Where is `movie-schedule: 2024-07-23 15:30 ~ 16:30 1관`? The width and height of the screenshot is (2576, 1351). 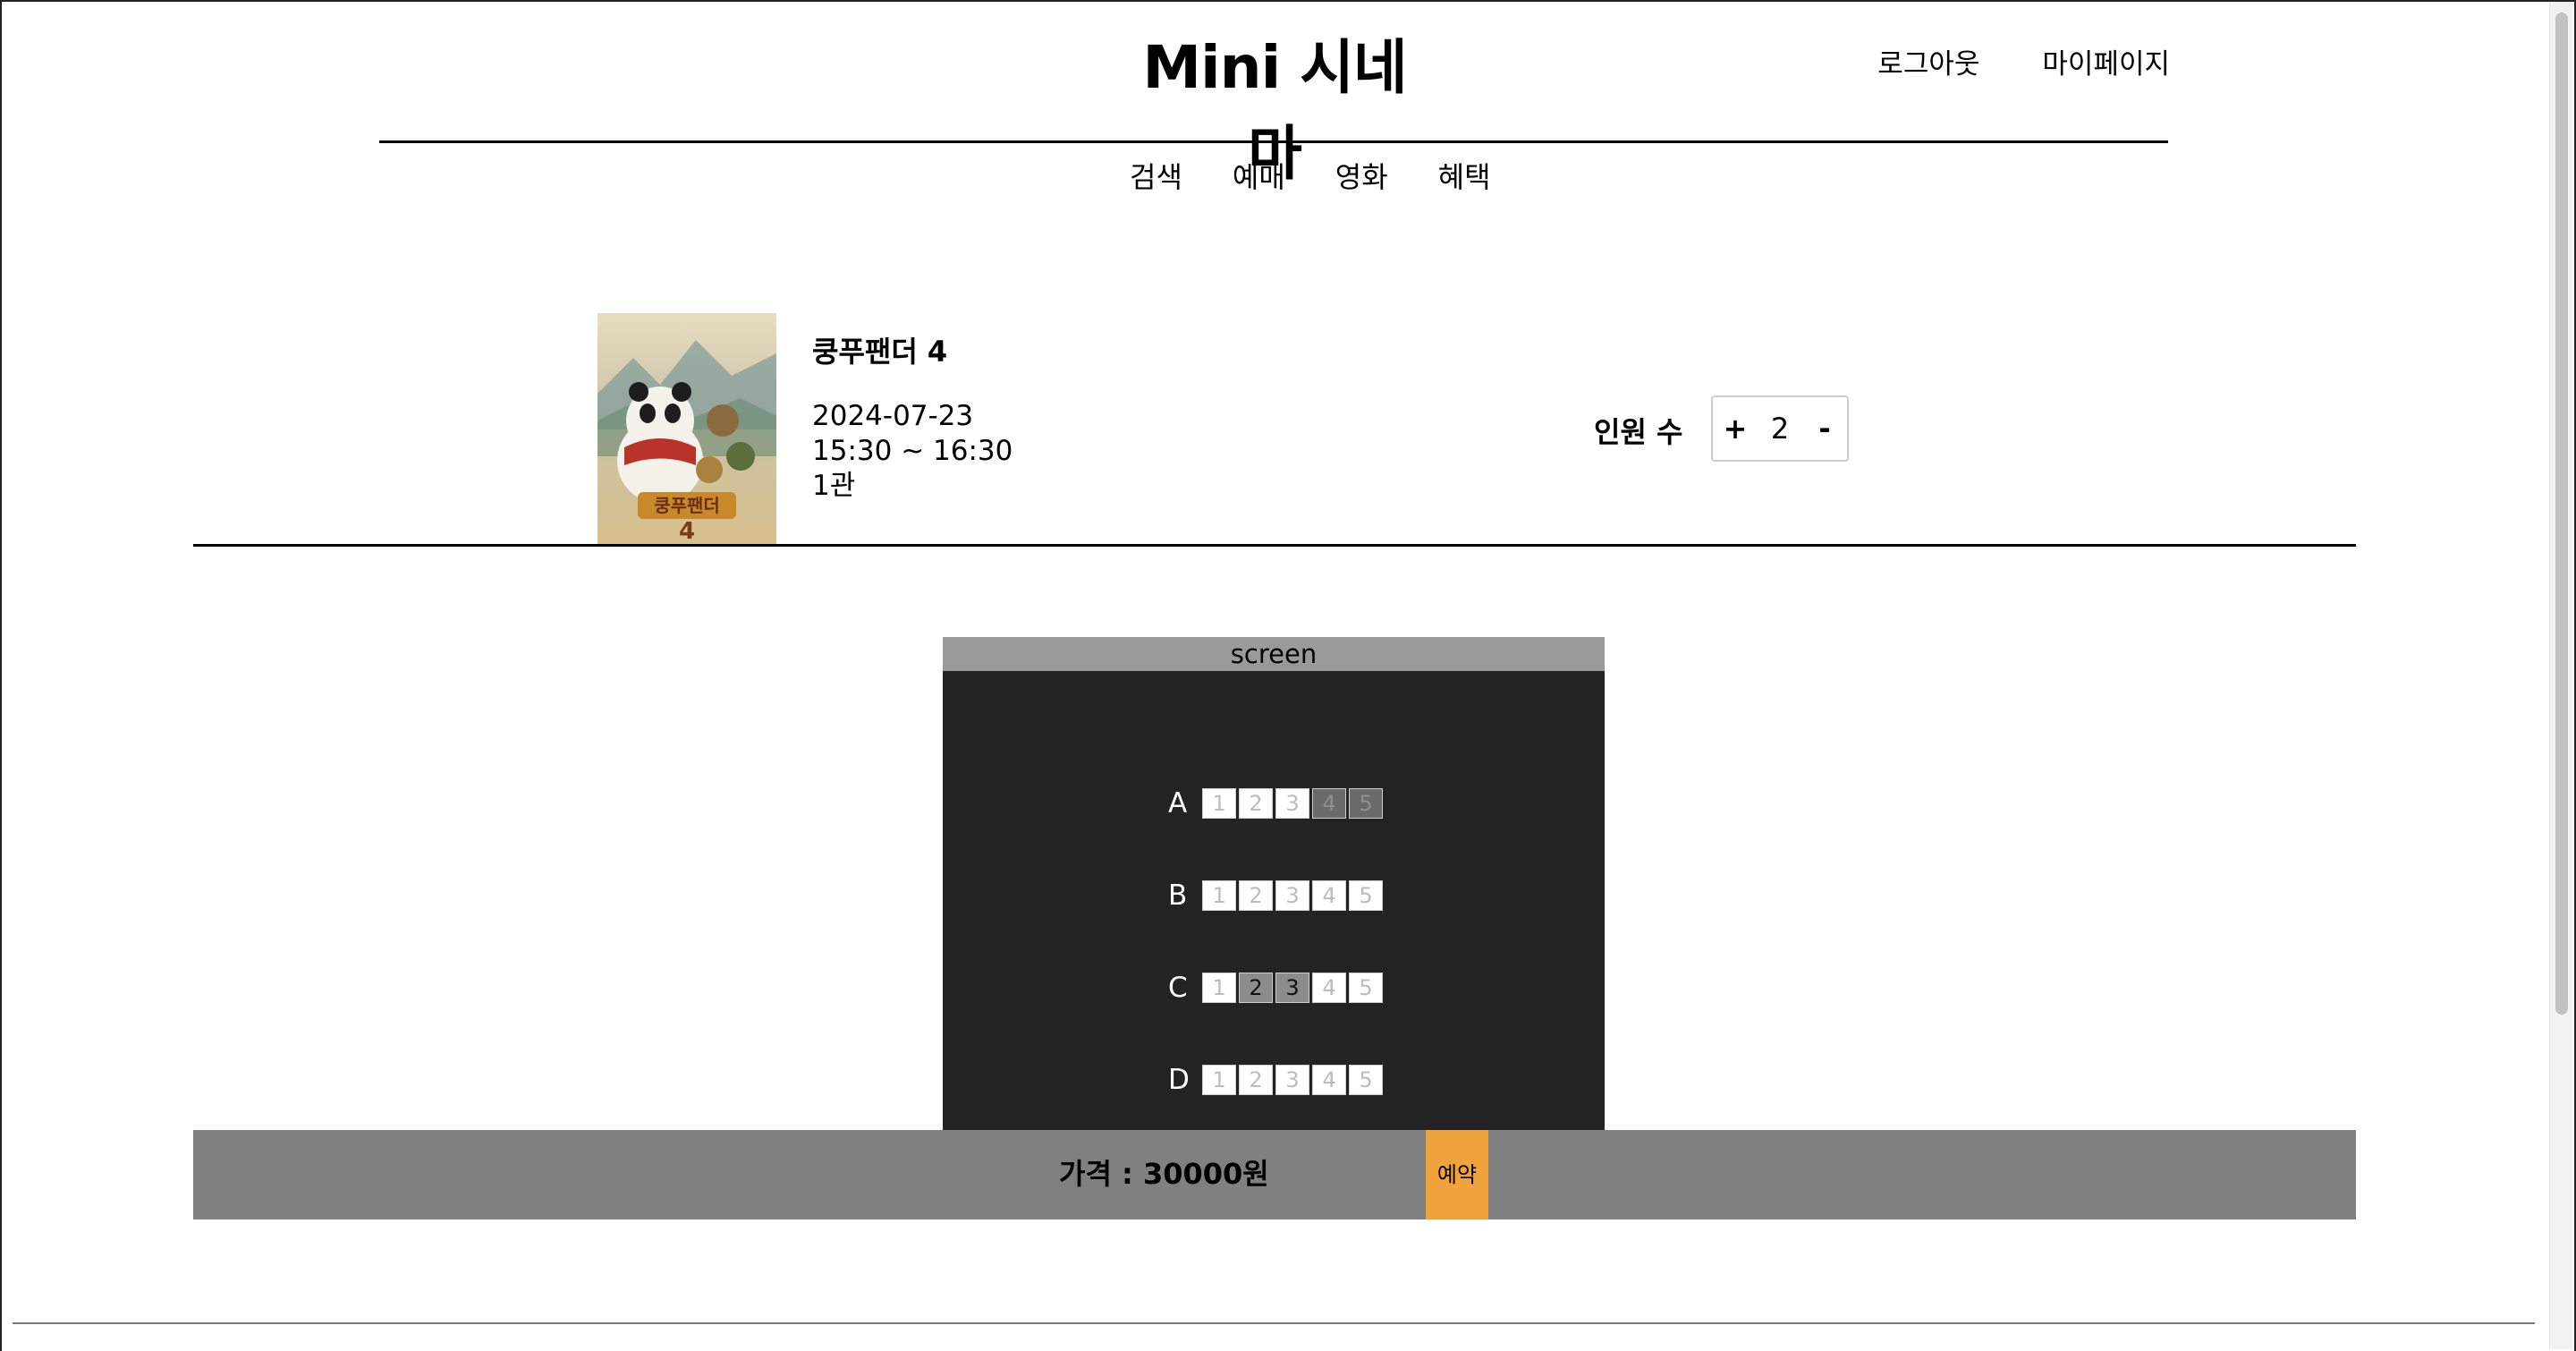 movie-schedule: 2024-07-23 15:30 ~ 16:30 1관 is located at coordinates (912, 452).